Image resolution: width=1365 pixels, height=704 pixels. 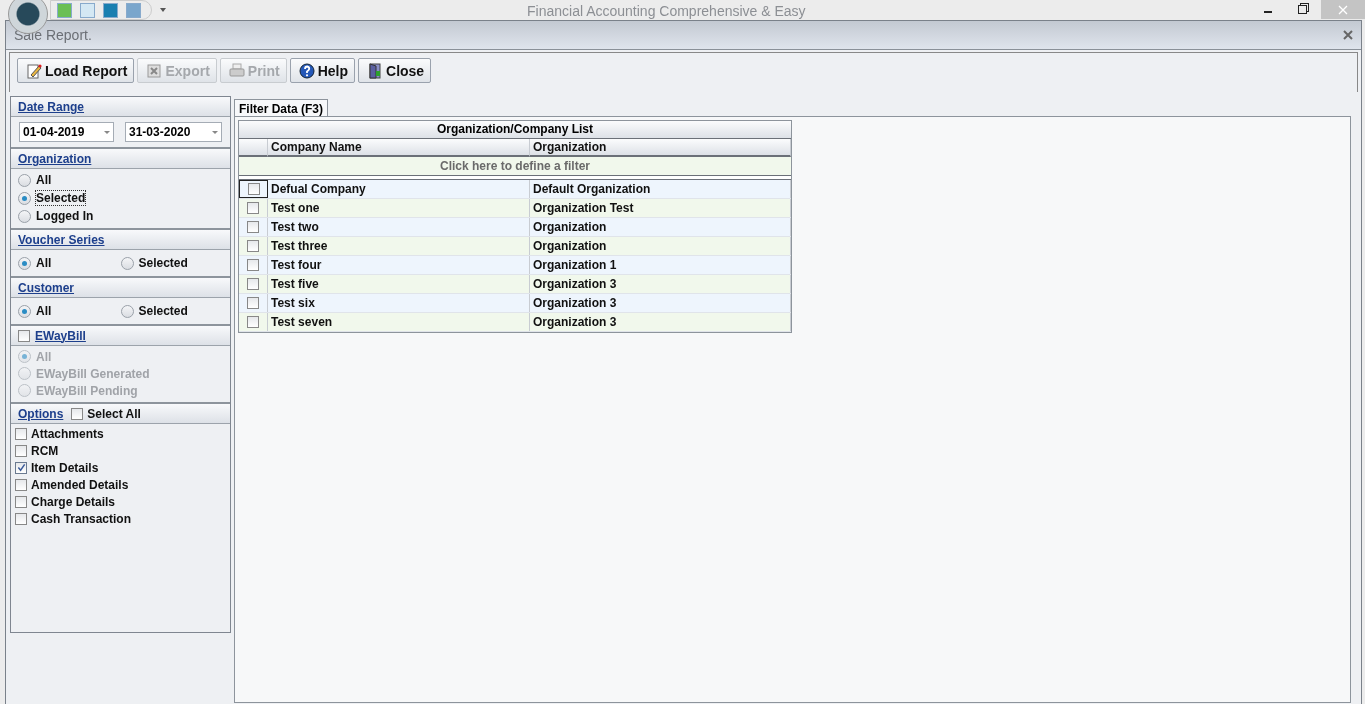 What do you see at coordinates (120, 433) in the screenshot?
I see `checkbox-option: Attachments` at bounding box center [120, 433].